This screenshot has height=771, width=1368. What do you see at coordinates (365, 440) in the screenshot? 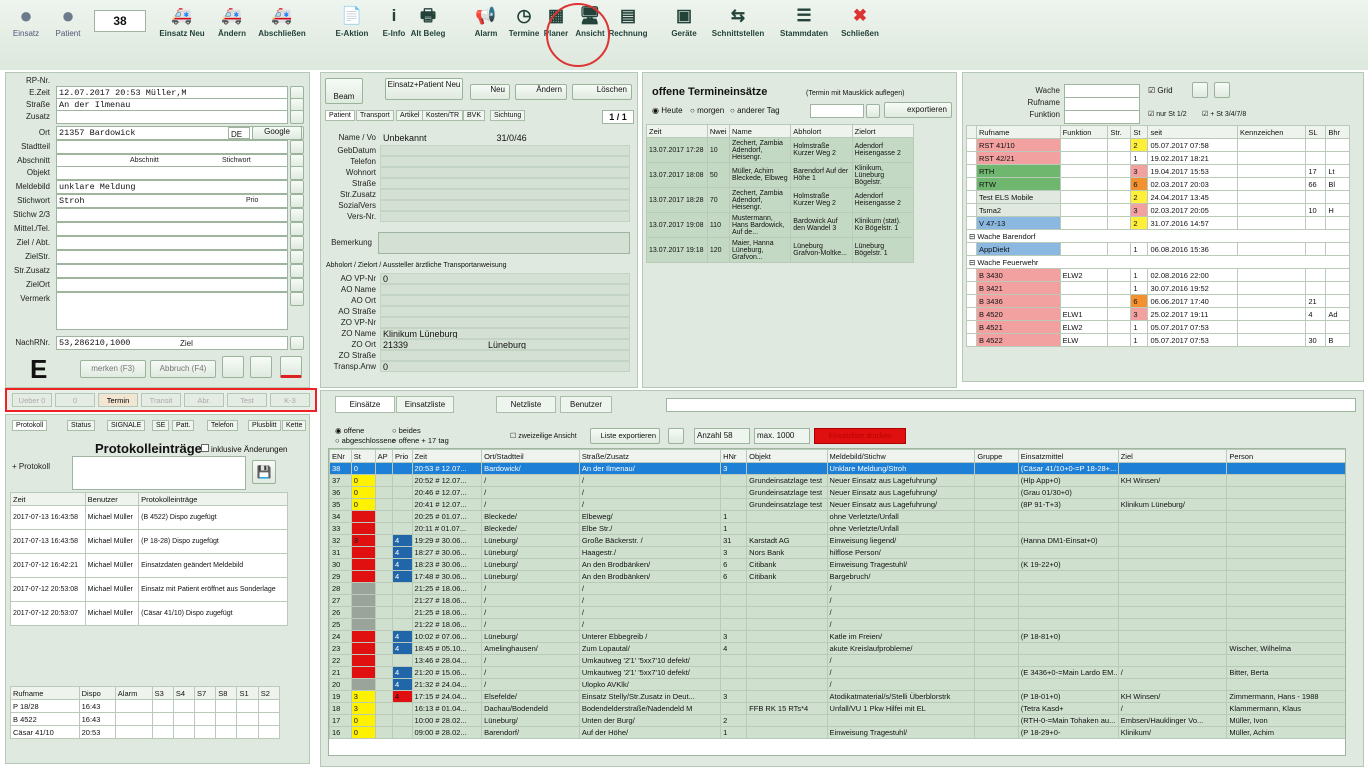
I see `einsaetze-radio-1: ○ abgeschlossene` at bounding box center [365, 440].